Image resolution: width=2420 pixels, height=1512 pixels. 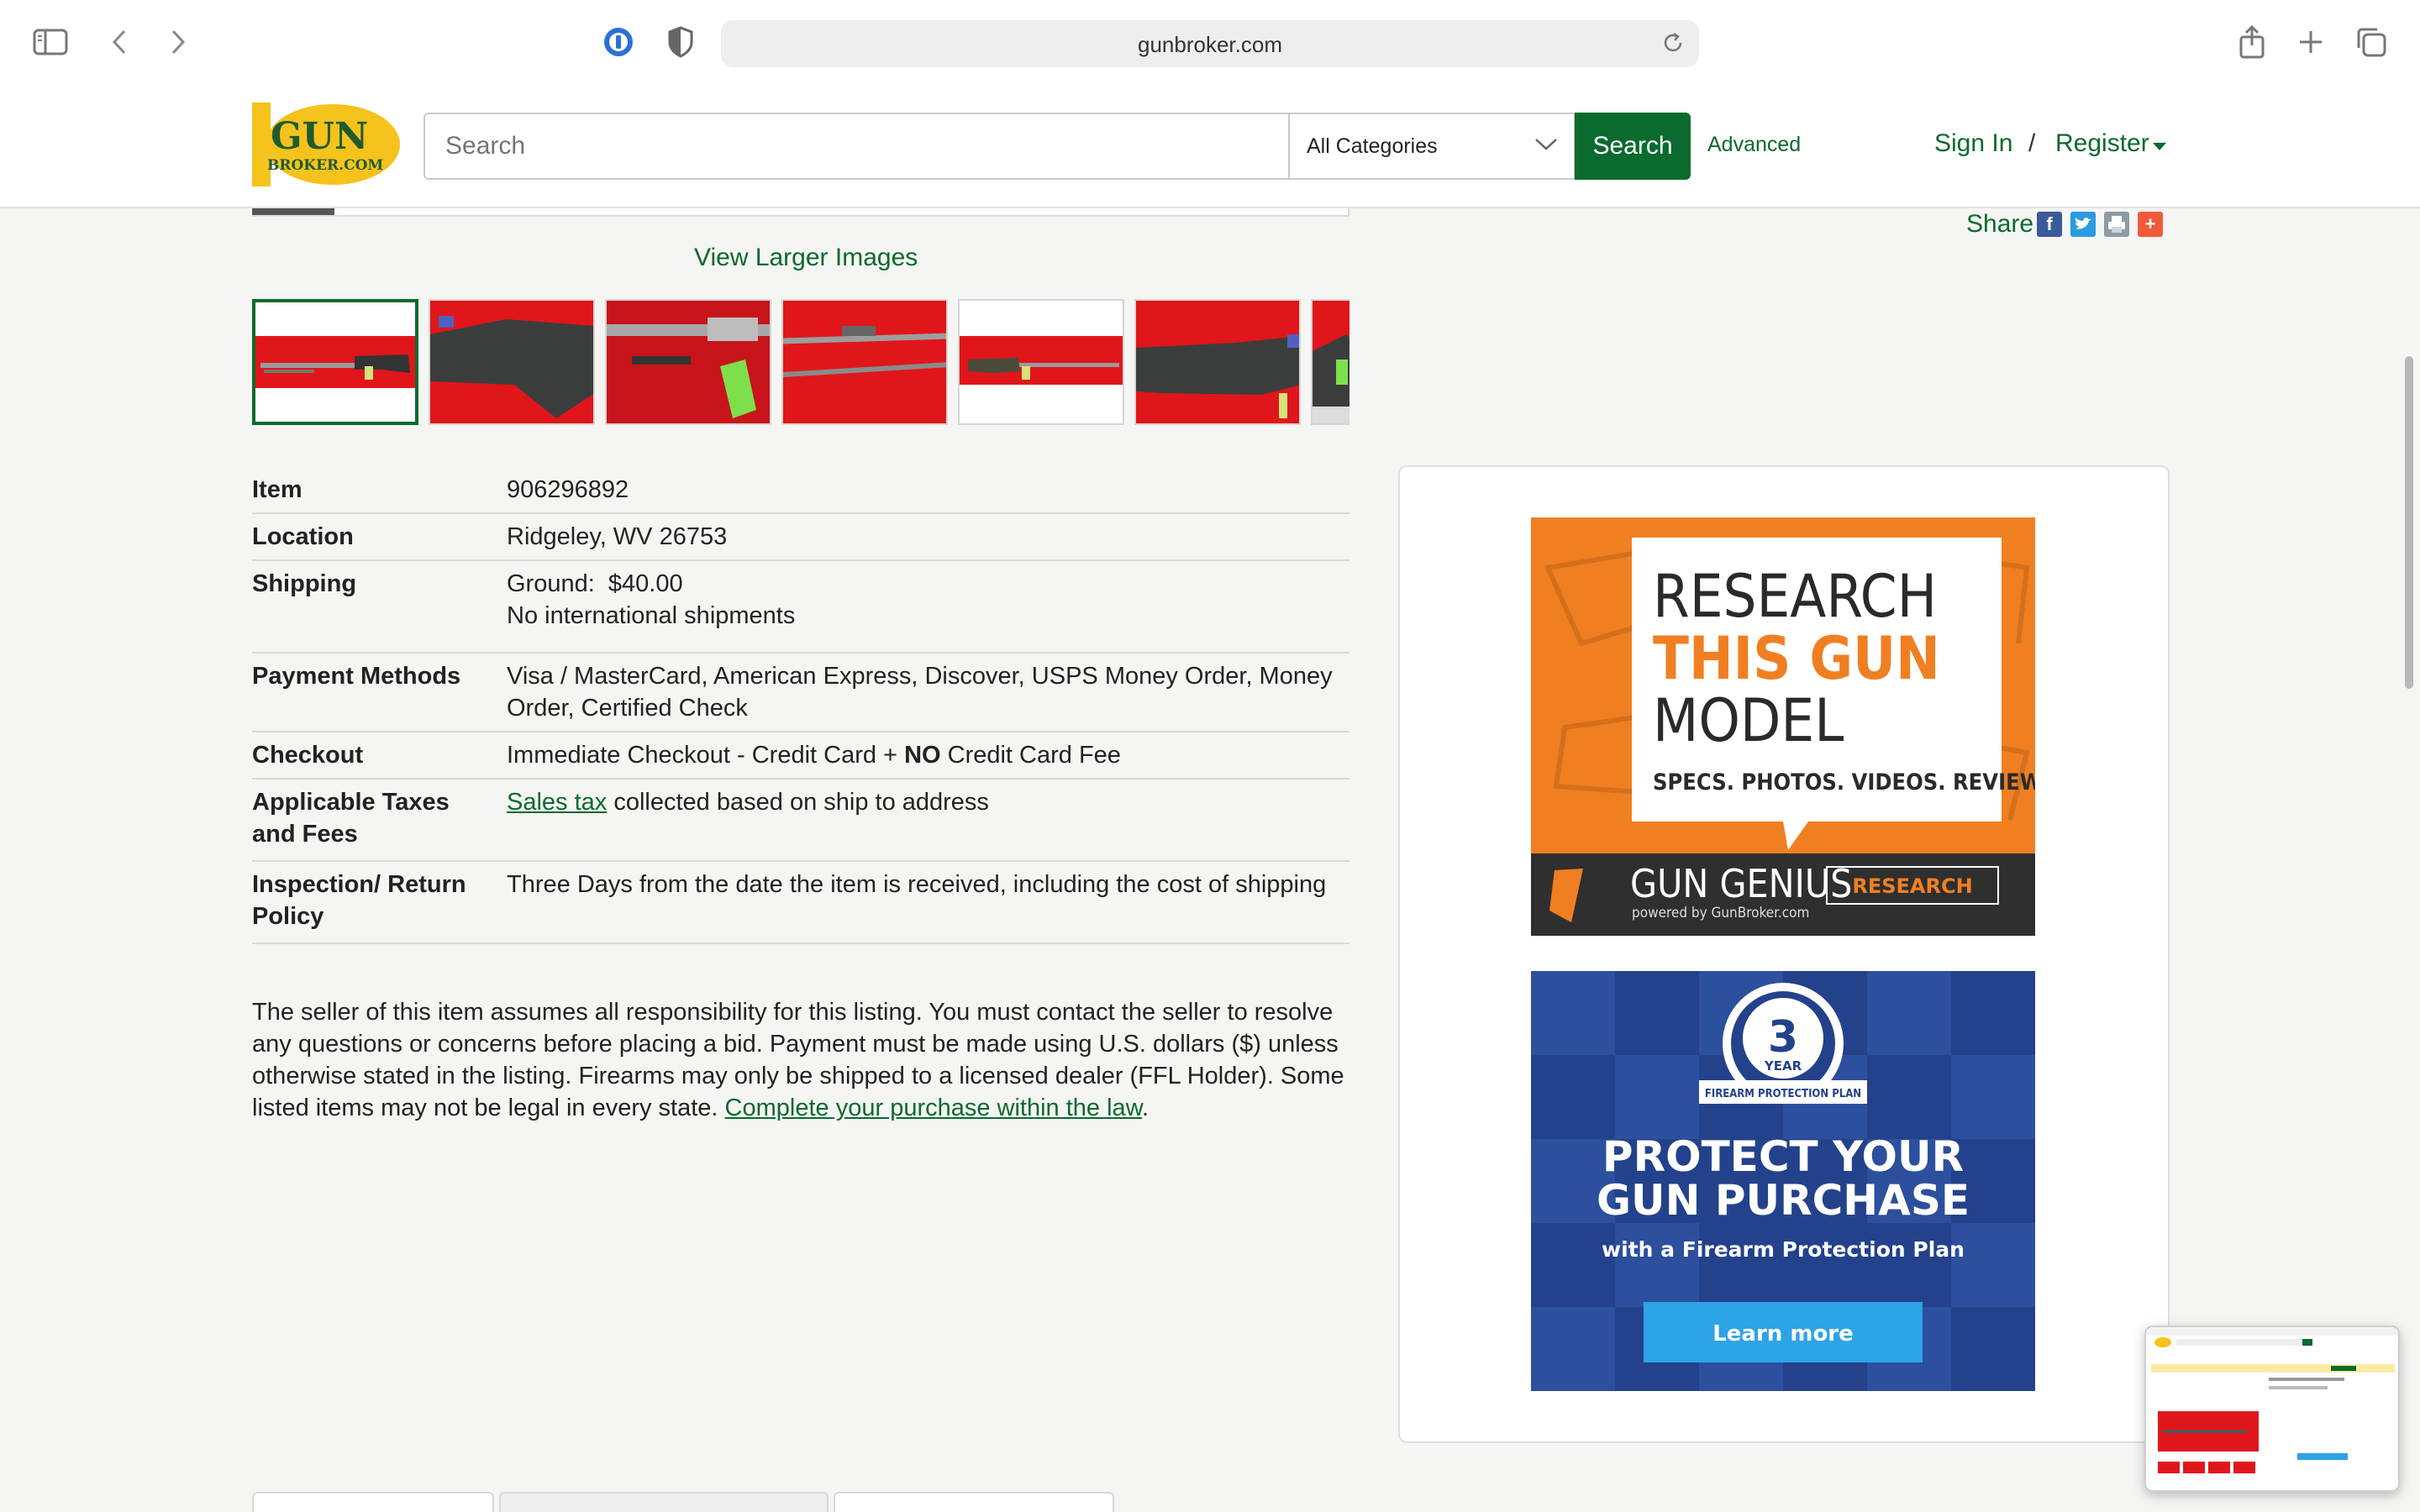 I want to click on sign-in-link: Sign In, so click(x=1973, y=143).